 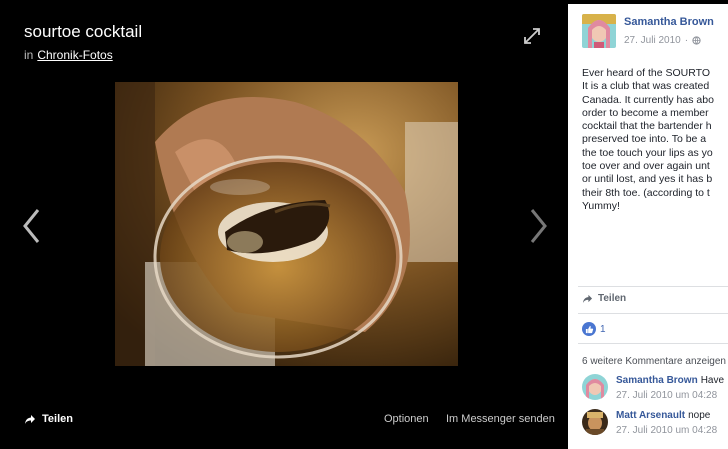 What do you see at coordinates (500, 419) in the screenshot?
I see `send-in-messenger-link: Im Messenger senden` at bounding box center [500, 419].